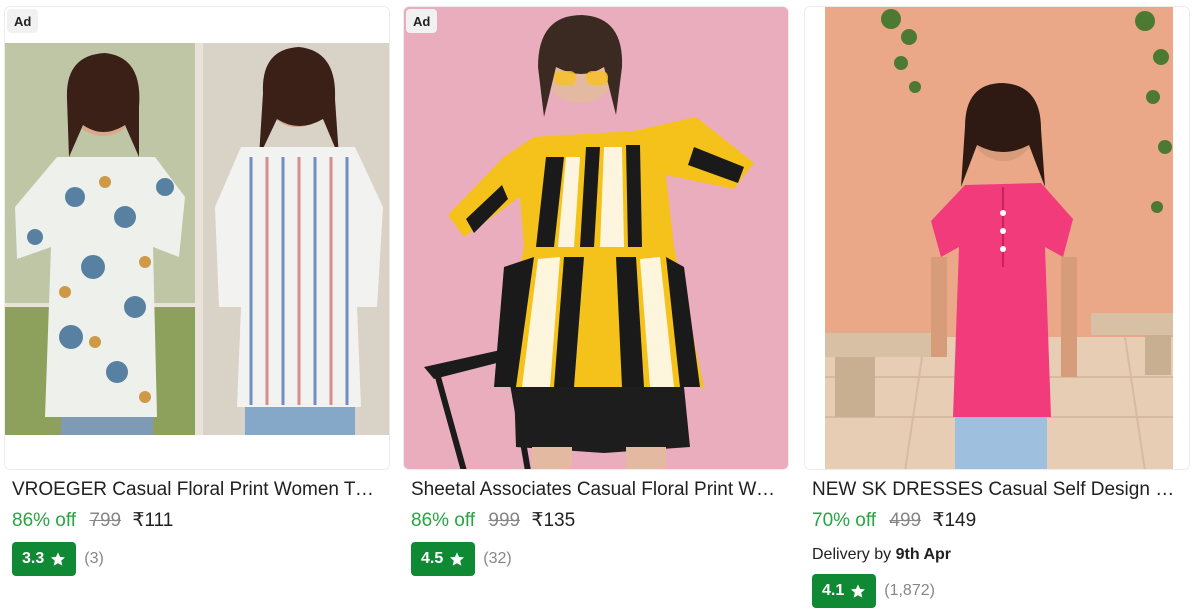 This screenshot has height=612, width=1200. I want to click on rating-row: 3.3 (3), so click(58, 559).